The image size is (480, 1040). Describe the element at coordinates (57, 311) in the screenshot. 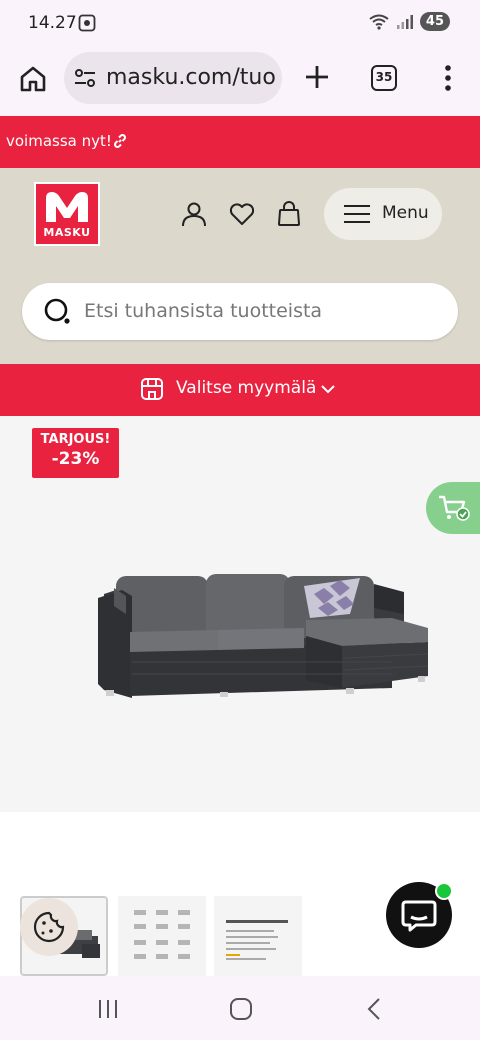

I see `search-icon` at that location.